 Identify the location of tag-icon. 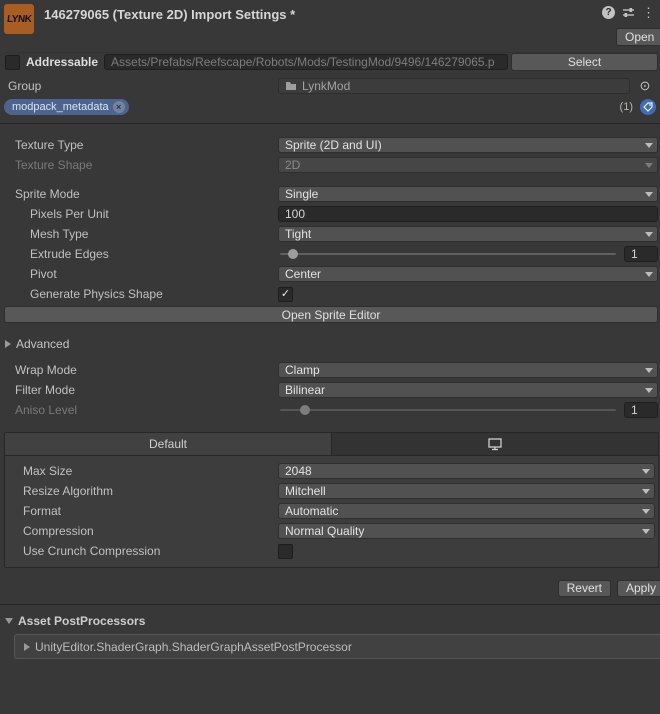
(648, 107).